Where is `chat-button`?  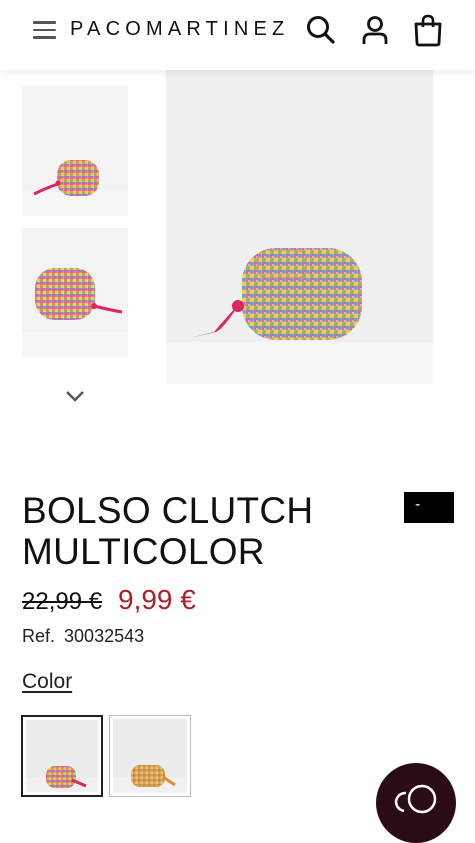
chat-button is located at coordinates (416, 803).